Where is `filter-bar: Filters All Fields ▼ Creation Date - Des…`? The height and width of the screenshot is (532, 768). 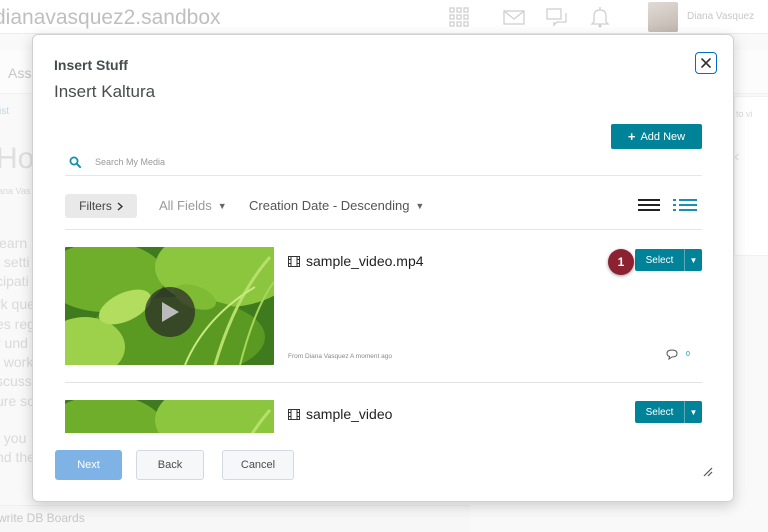
filter-bar: Filters All Fields ▼ Creation Date - Des… is located at coordinates (383, 212).